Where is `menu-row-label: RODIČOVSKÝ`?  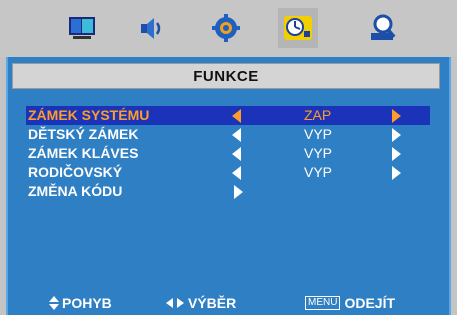 menu-row-label: RODIČOVSKÝ is located at coordinates (75, 172).